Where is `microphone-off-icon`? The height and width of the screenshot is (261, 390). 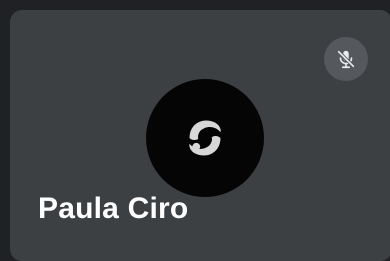 microphone-off-icon is located at coordinates (346, 59).